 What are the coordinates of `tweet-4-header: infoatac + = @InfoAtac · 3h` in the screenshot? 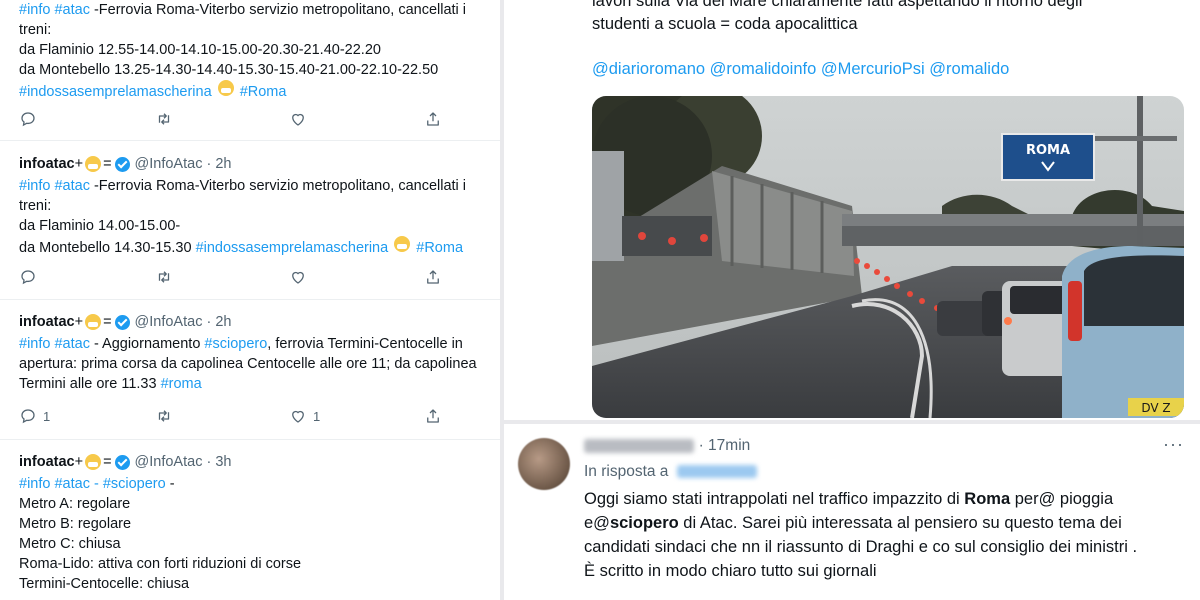 It's located at (254, 462).